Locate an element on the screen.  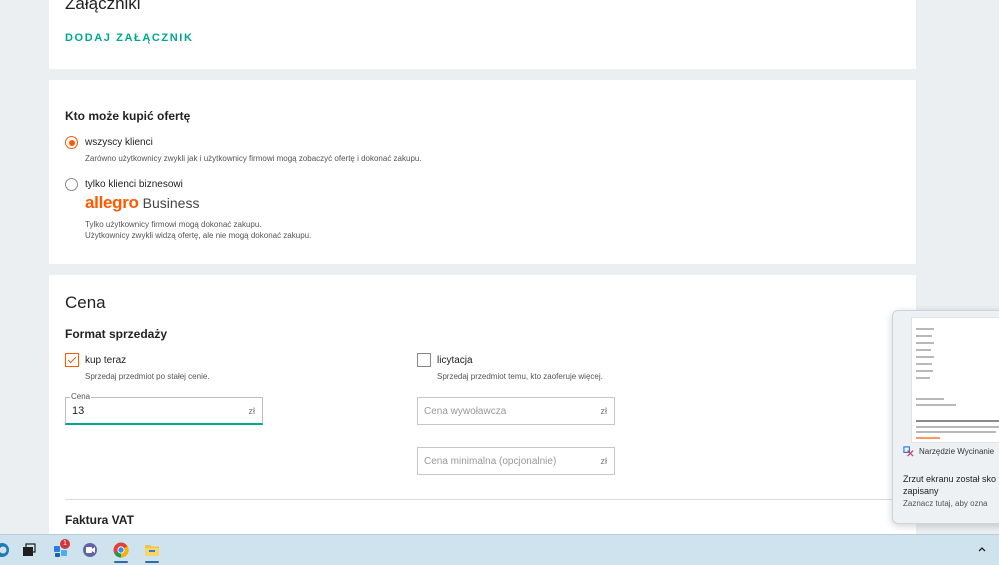
minimum-price-placeholder: Cena minimalna (opcjonalnie) is located at coordinates (490, 461).